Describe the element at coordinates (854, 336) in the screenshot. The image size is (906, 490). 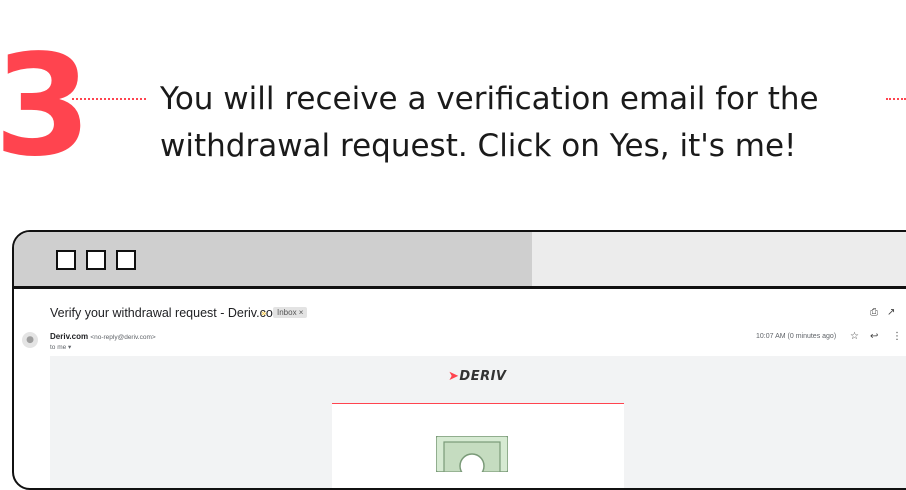
I see `star-icon: ☆` at that location.